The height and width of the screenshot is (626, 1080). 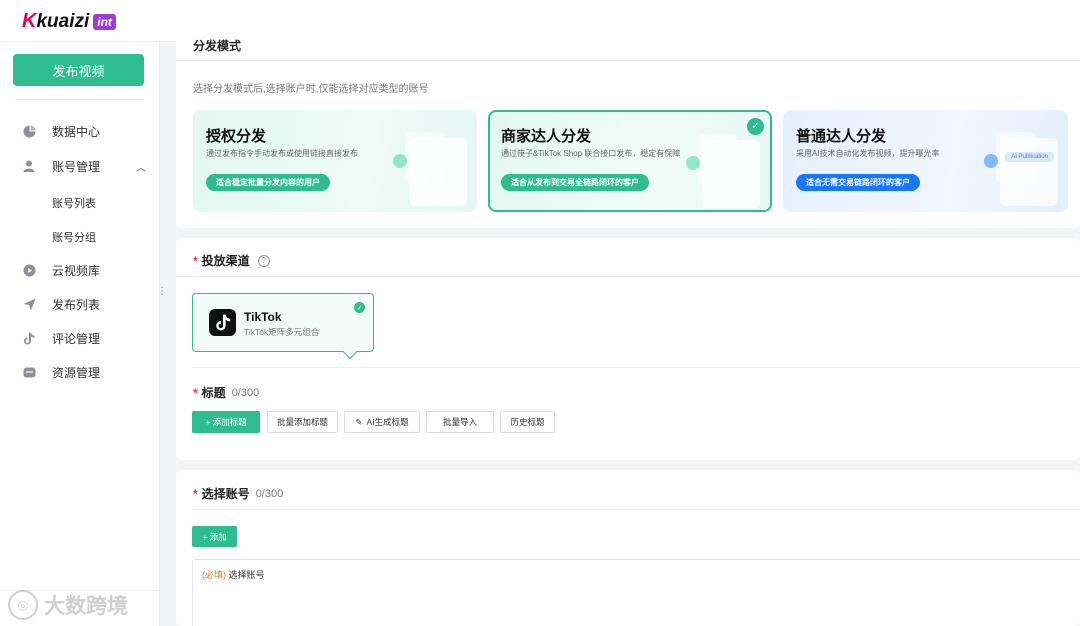 What do you see at coordinates (841, 136) in the screenshot?
I see `mode-title: 普通达人分发` at bounding box center [841, 136].